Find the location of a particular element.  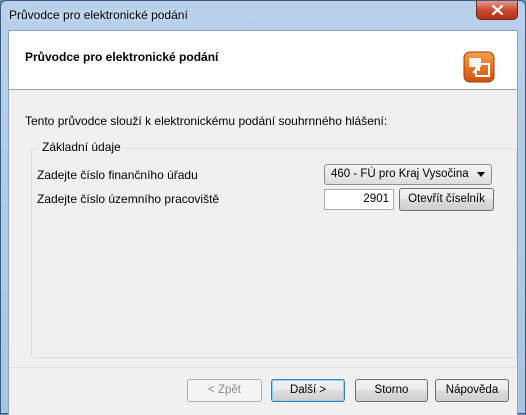

close-icon is located at coordinates (497, 10).